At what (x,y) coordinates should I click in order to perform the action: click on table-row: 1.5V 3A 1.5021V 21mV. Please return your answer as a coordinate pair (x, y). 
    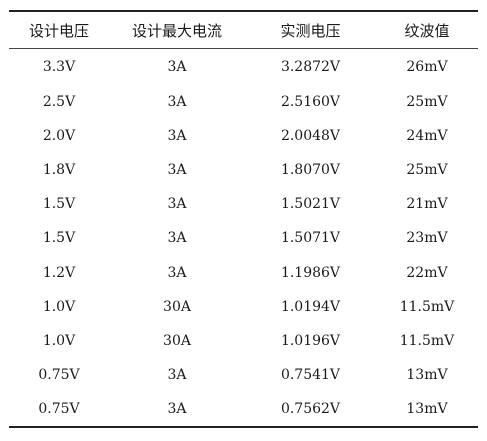
    Looking at the image, I should click on (243, 204).